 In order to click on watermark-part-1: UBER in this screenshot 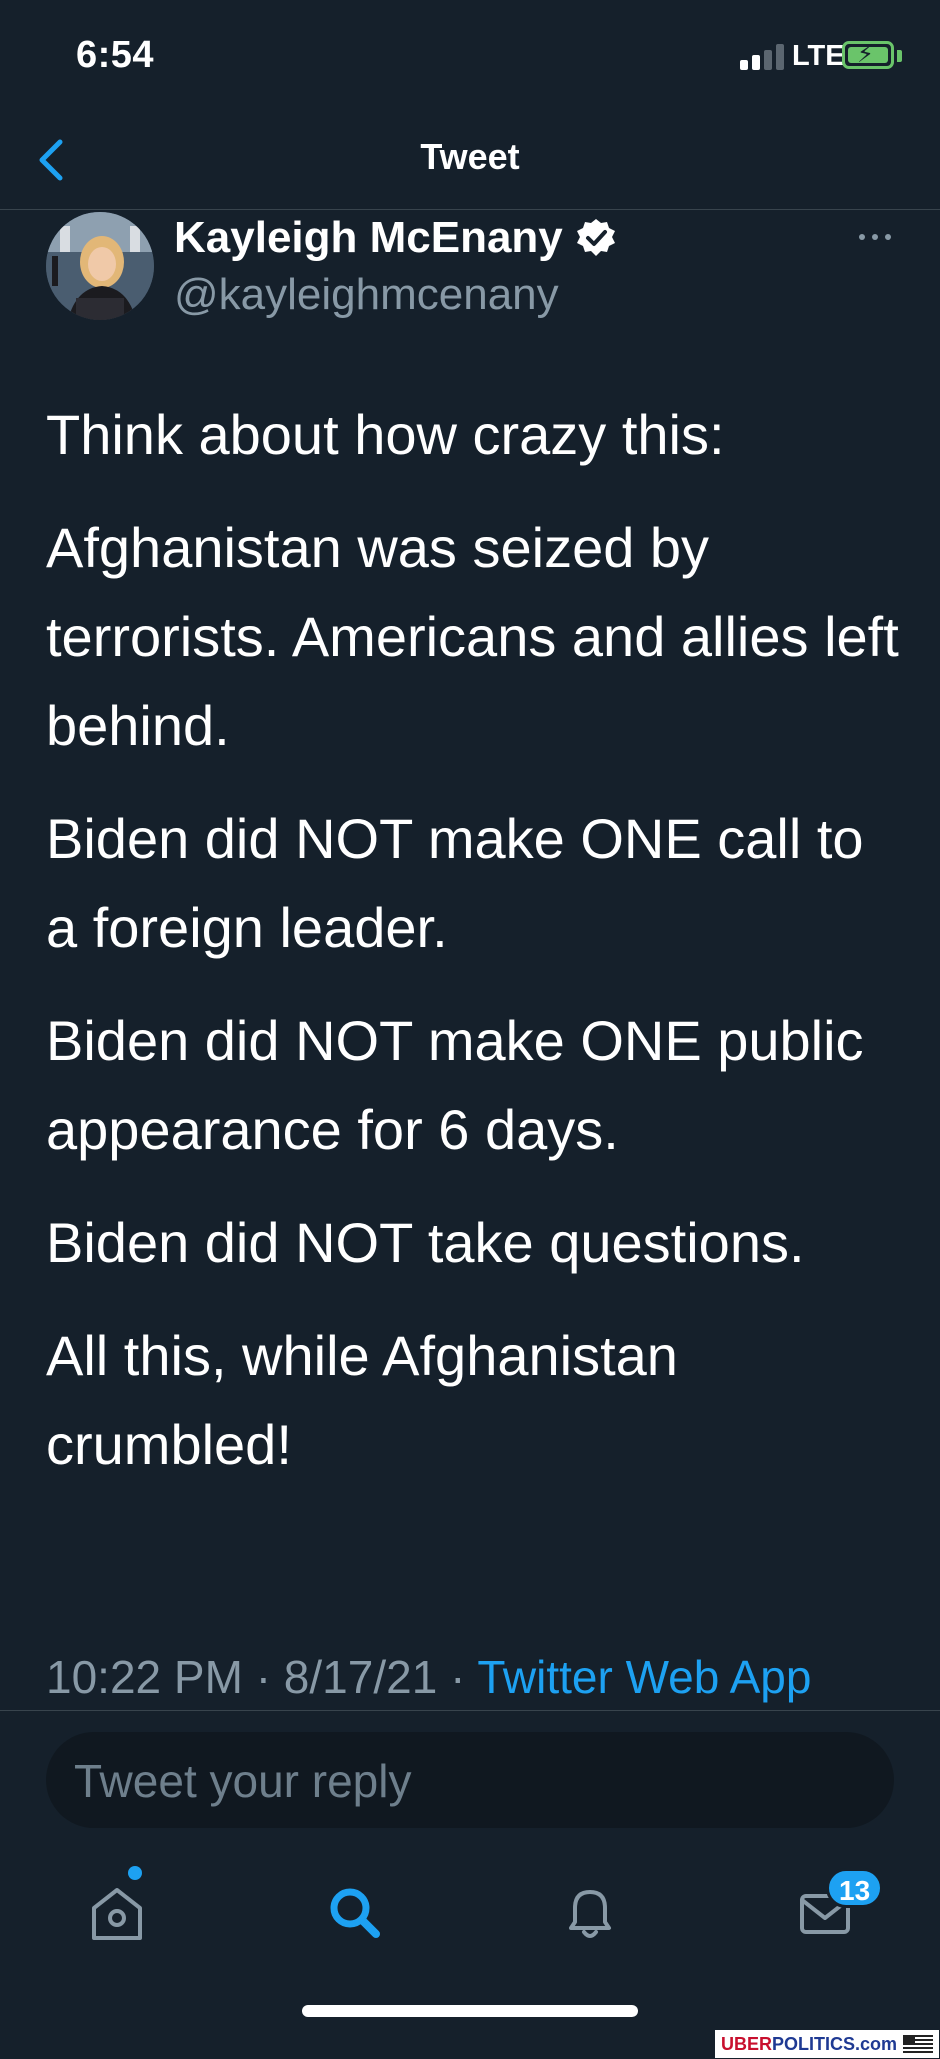, I will do `click(747, 2043)`.